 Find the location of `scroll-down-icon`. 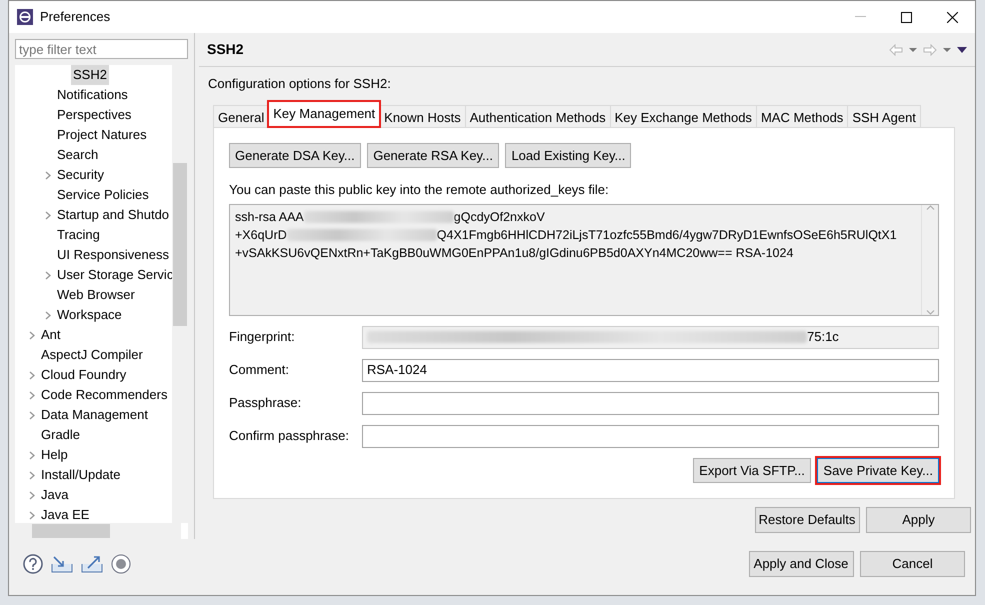

scroll-down-icon is located at coordinates (930, 312).